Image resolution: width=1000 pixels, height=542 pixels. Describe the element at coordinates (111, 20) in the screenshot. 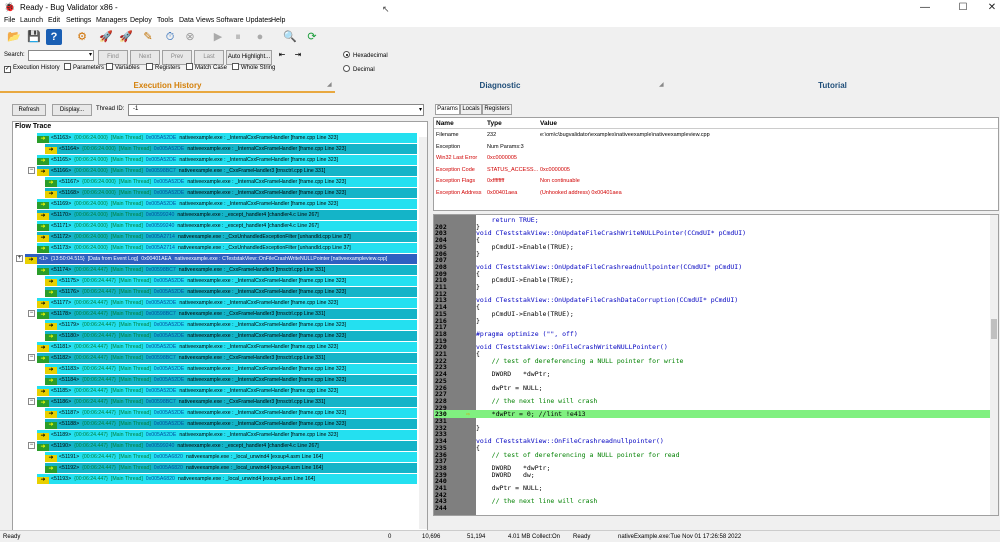

I see `menu-managers: Managers` at that location.